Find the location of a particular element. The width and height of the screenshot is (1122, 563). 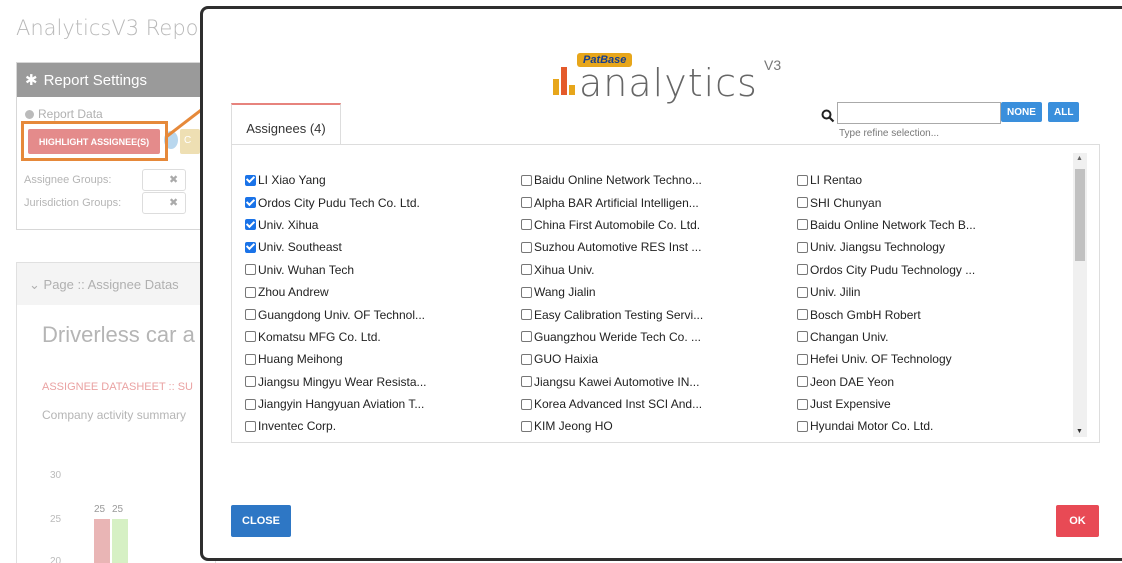

ok-button: OK is located at coordinates (1077, 521).